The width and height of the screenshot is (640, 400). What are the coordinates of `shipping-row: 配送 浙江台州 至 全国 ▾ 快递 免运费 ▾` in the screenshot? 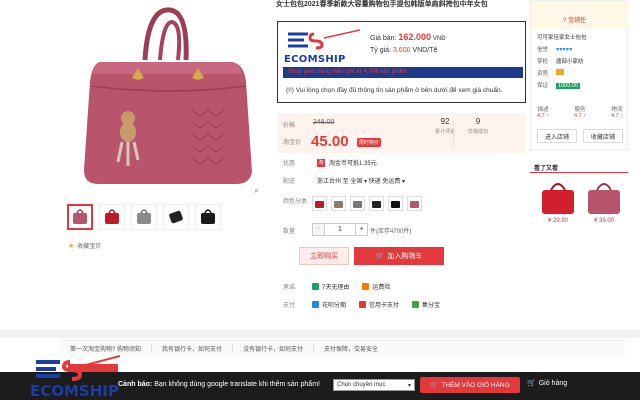 It's located at (344, 180).